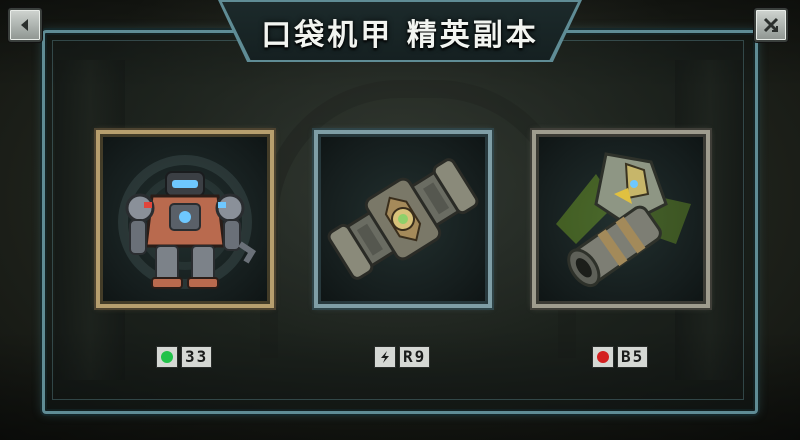 The image size is (800, 440). I want to click on item-card-cylinder, so click(403, 219).